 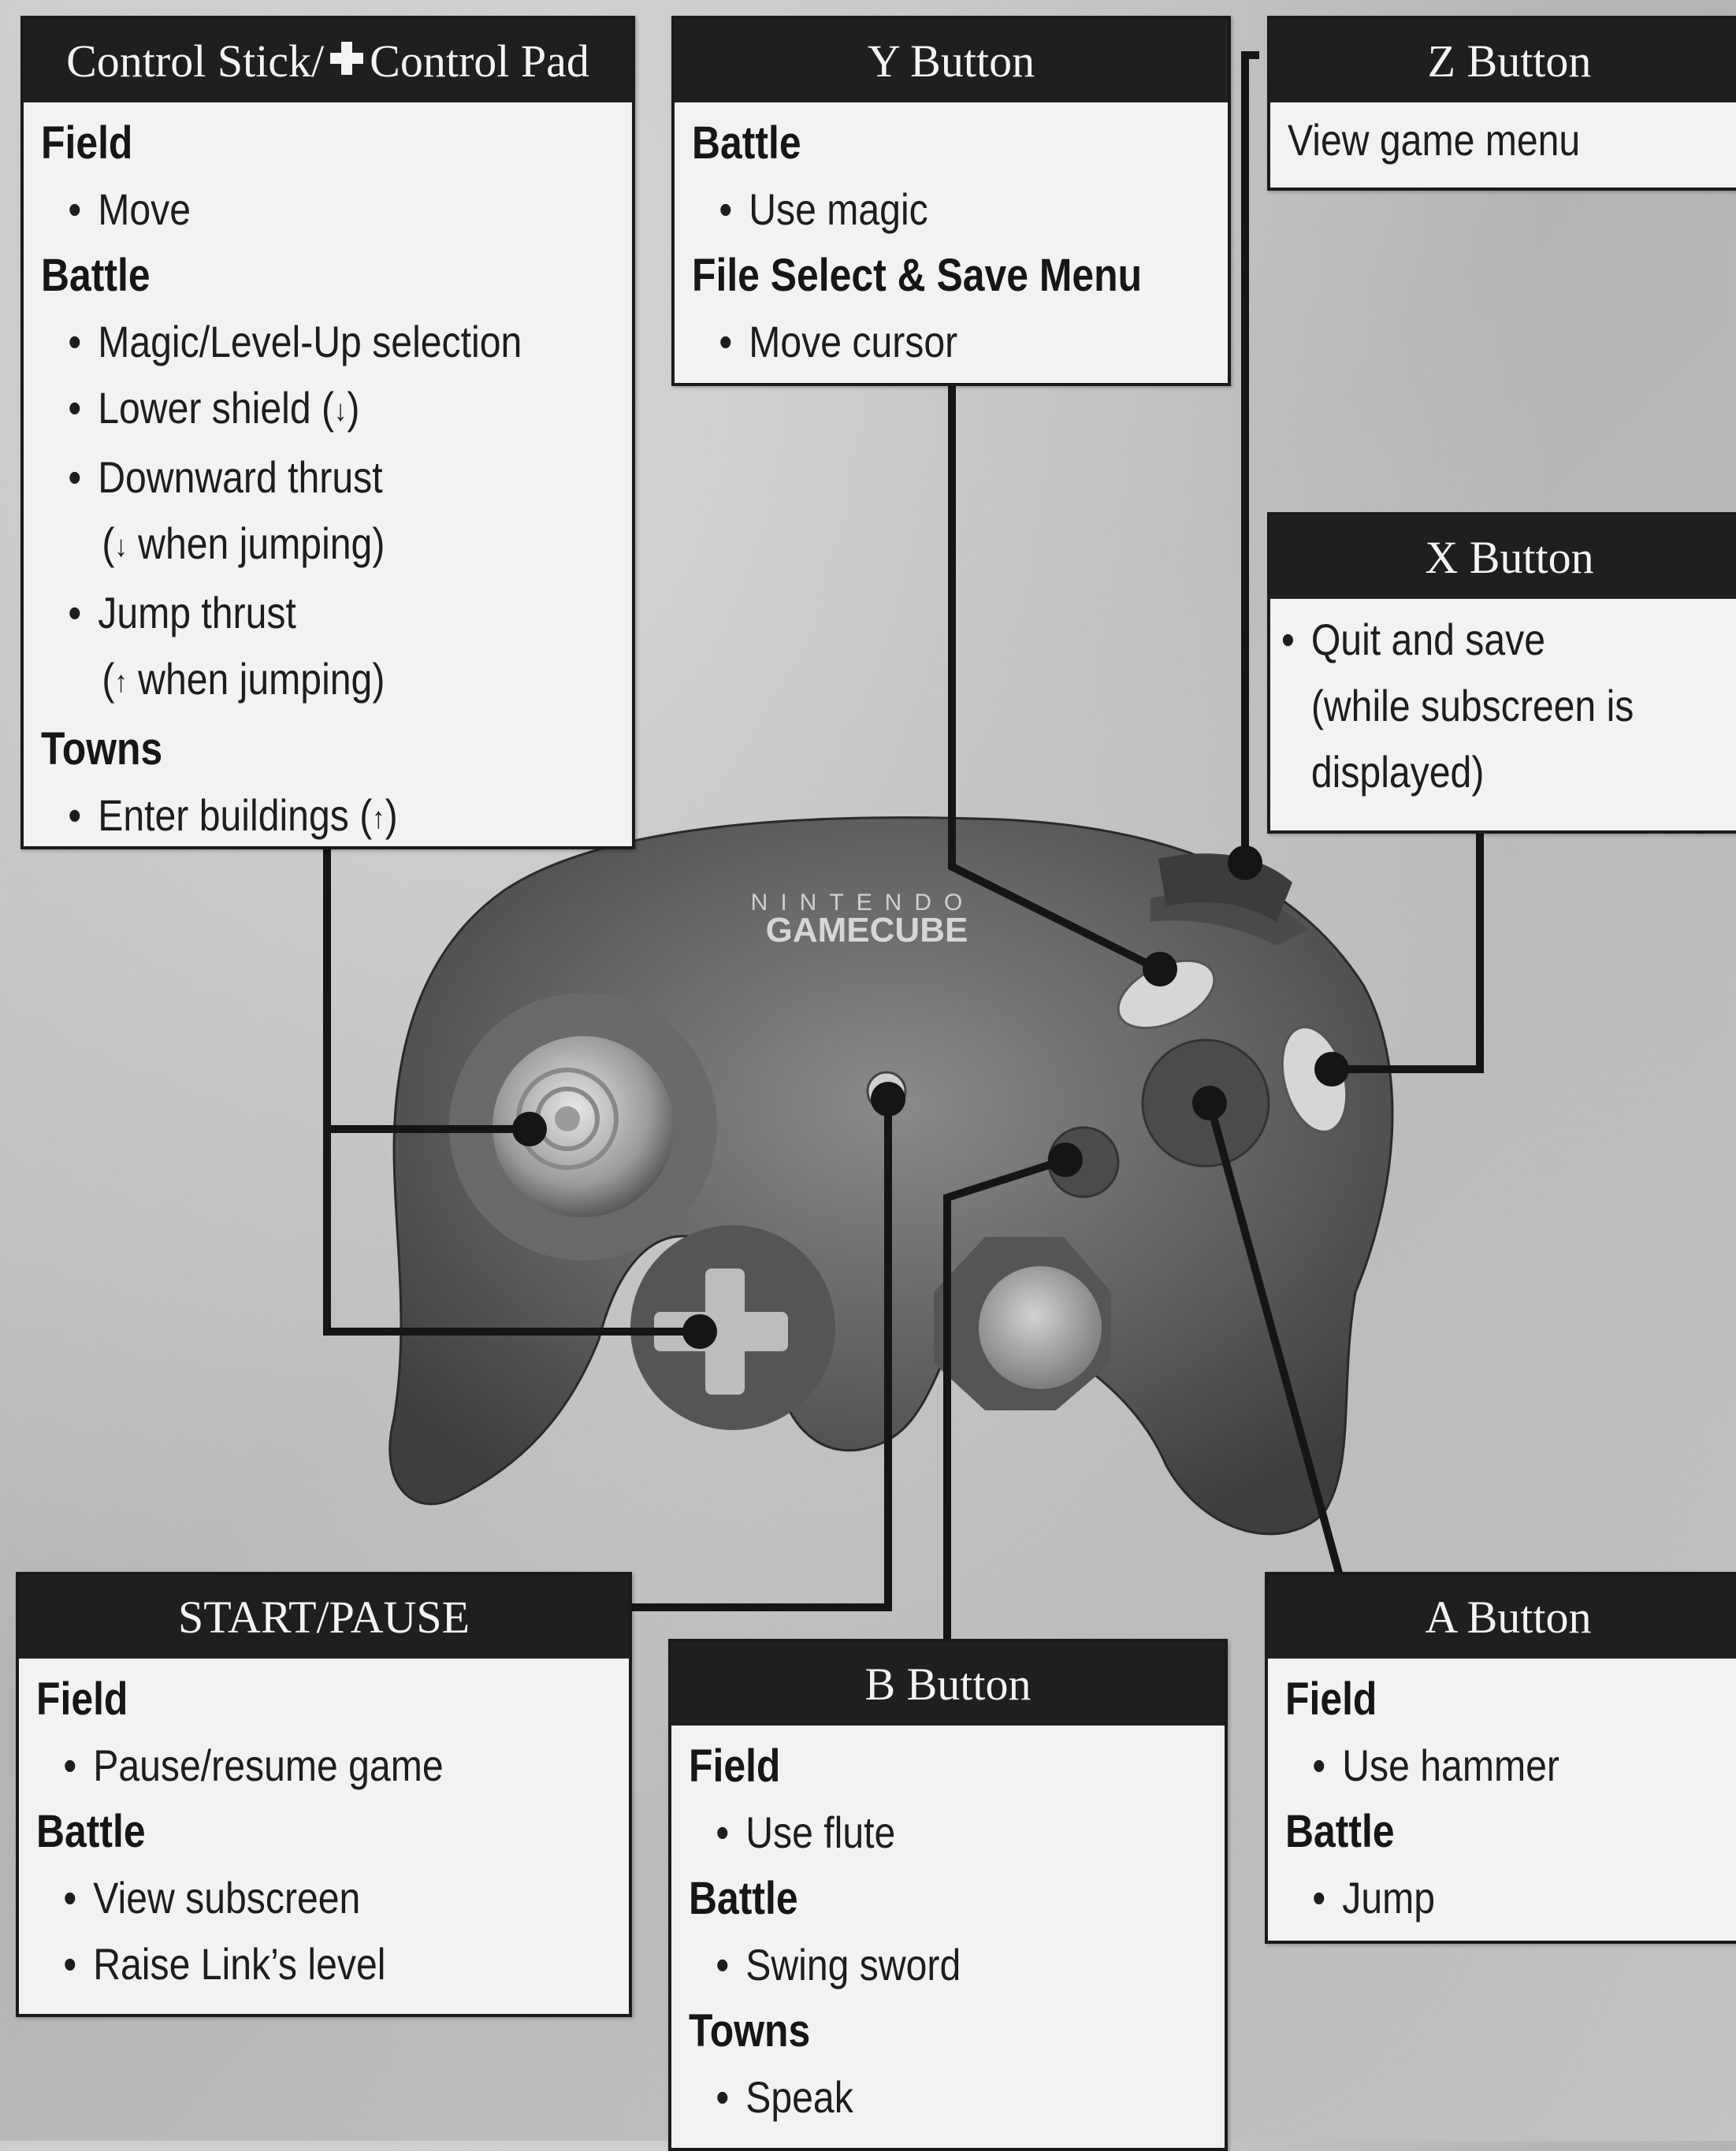 I want to click on list-item-text: View game menu, so click(x=1434, y=140).